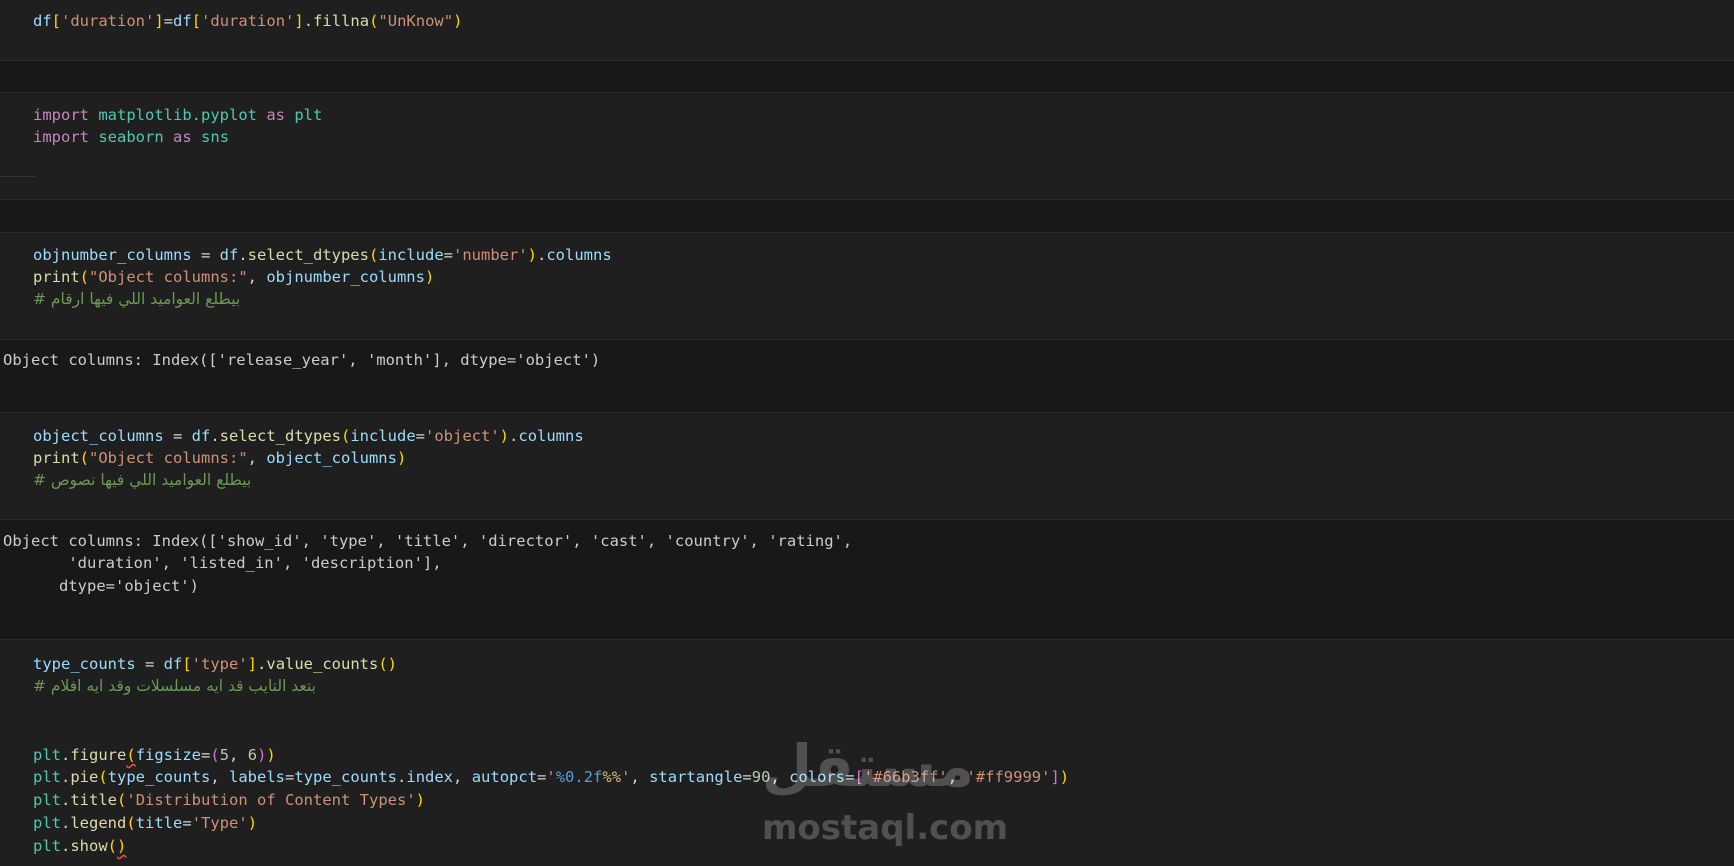  What do you see at coordinates (551, 436) in the screenshot?
I see `token: columns` at bounding box center [551, 436].